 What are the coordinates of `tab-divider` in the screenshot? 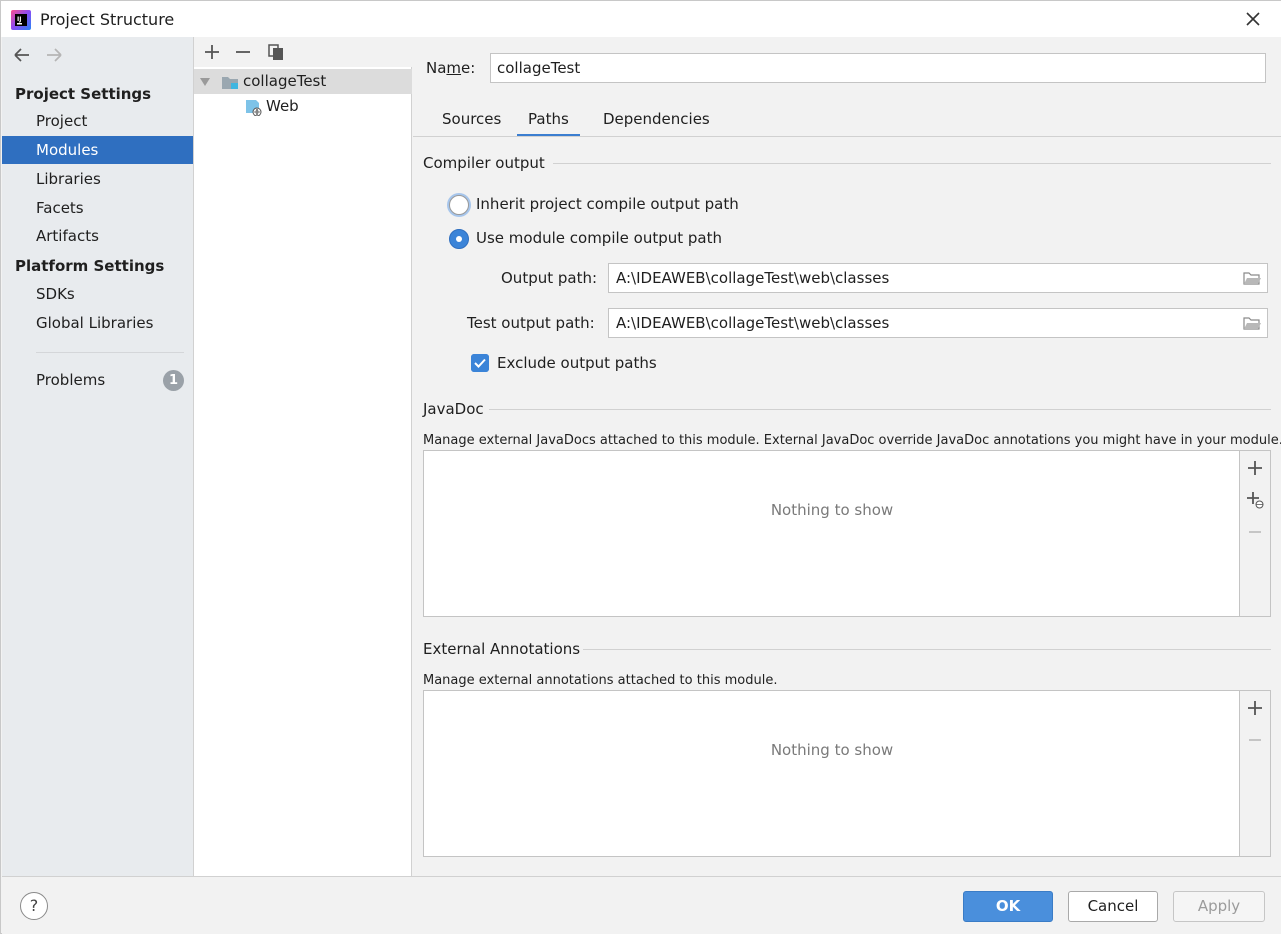 It's located at (847, 136).